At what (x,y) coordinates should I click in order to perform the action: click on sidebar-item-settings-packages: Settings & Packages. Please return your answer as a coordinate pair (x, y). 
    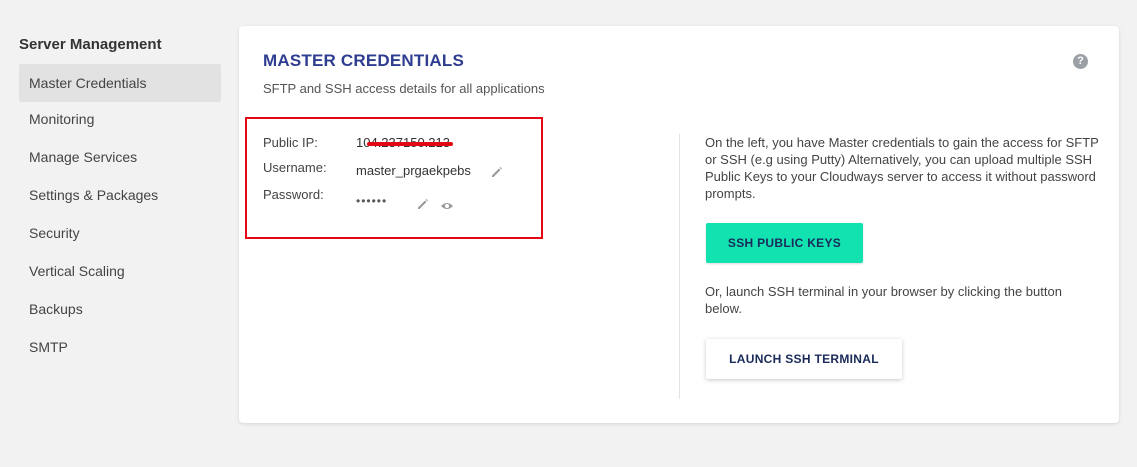
    Looking at the image, I should click on (120, 195).